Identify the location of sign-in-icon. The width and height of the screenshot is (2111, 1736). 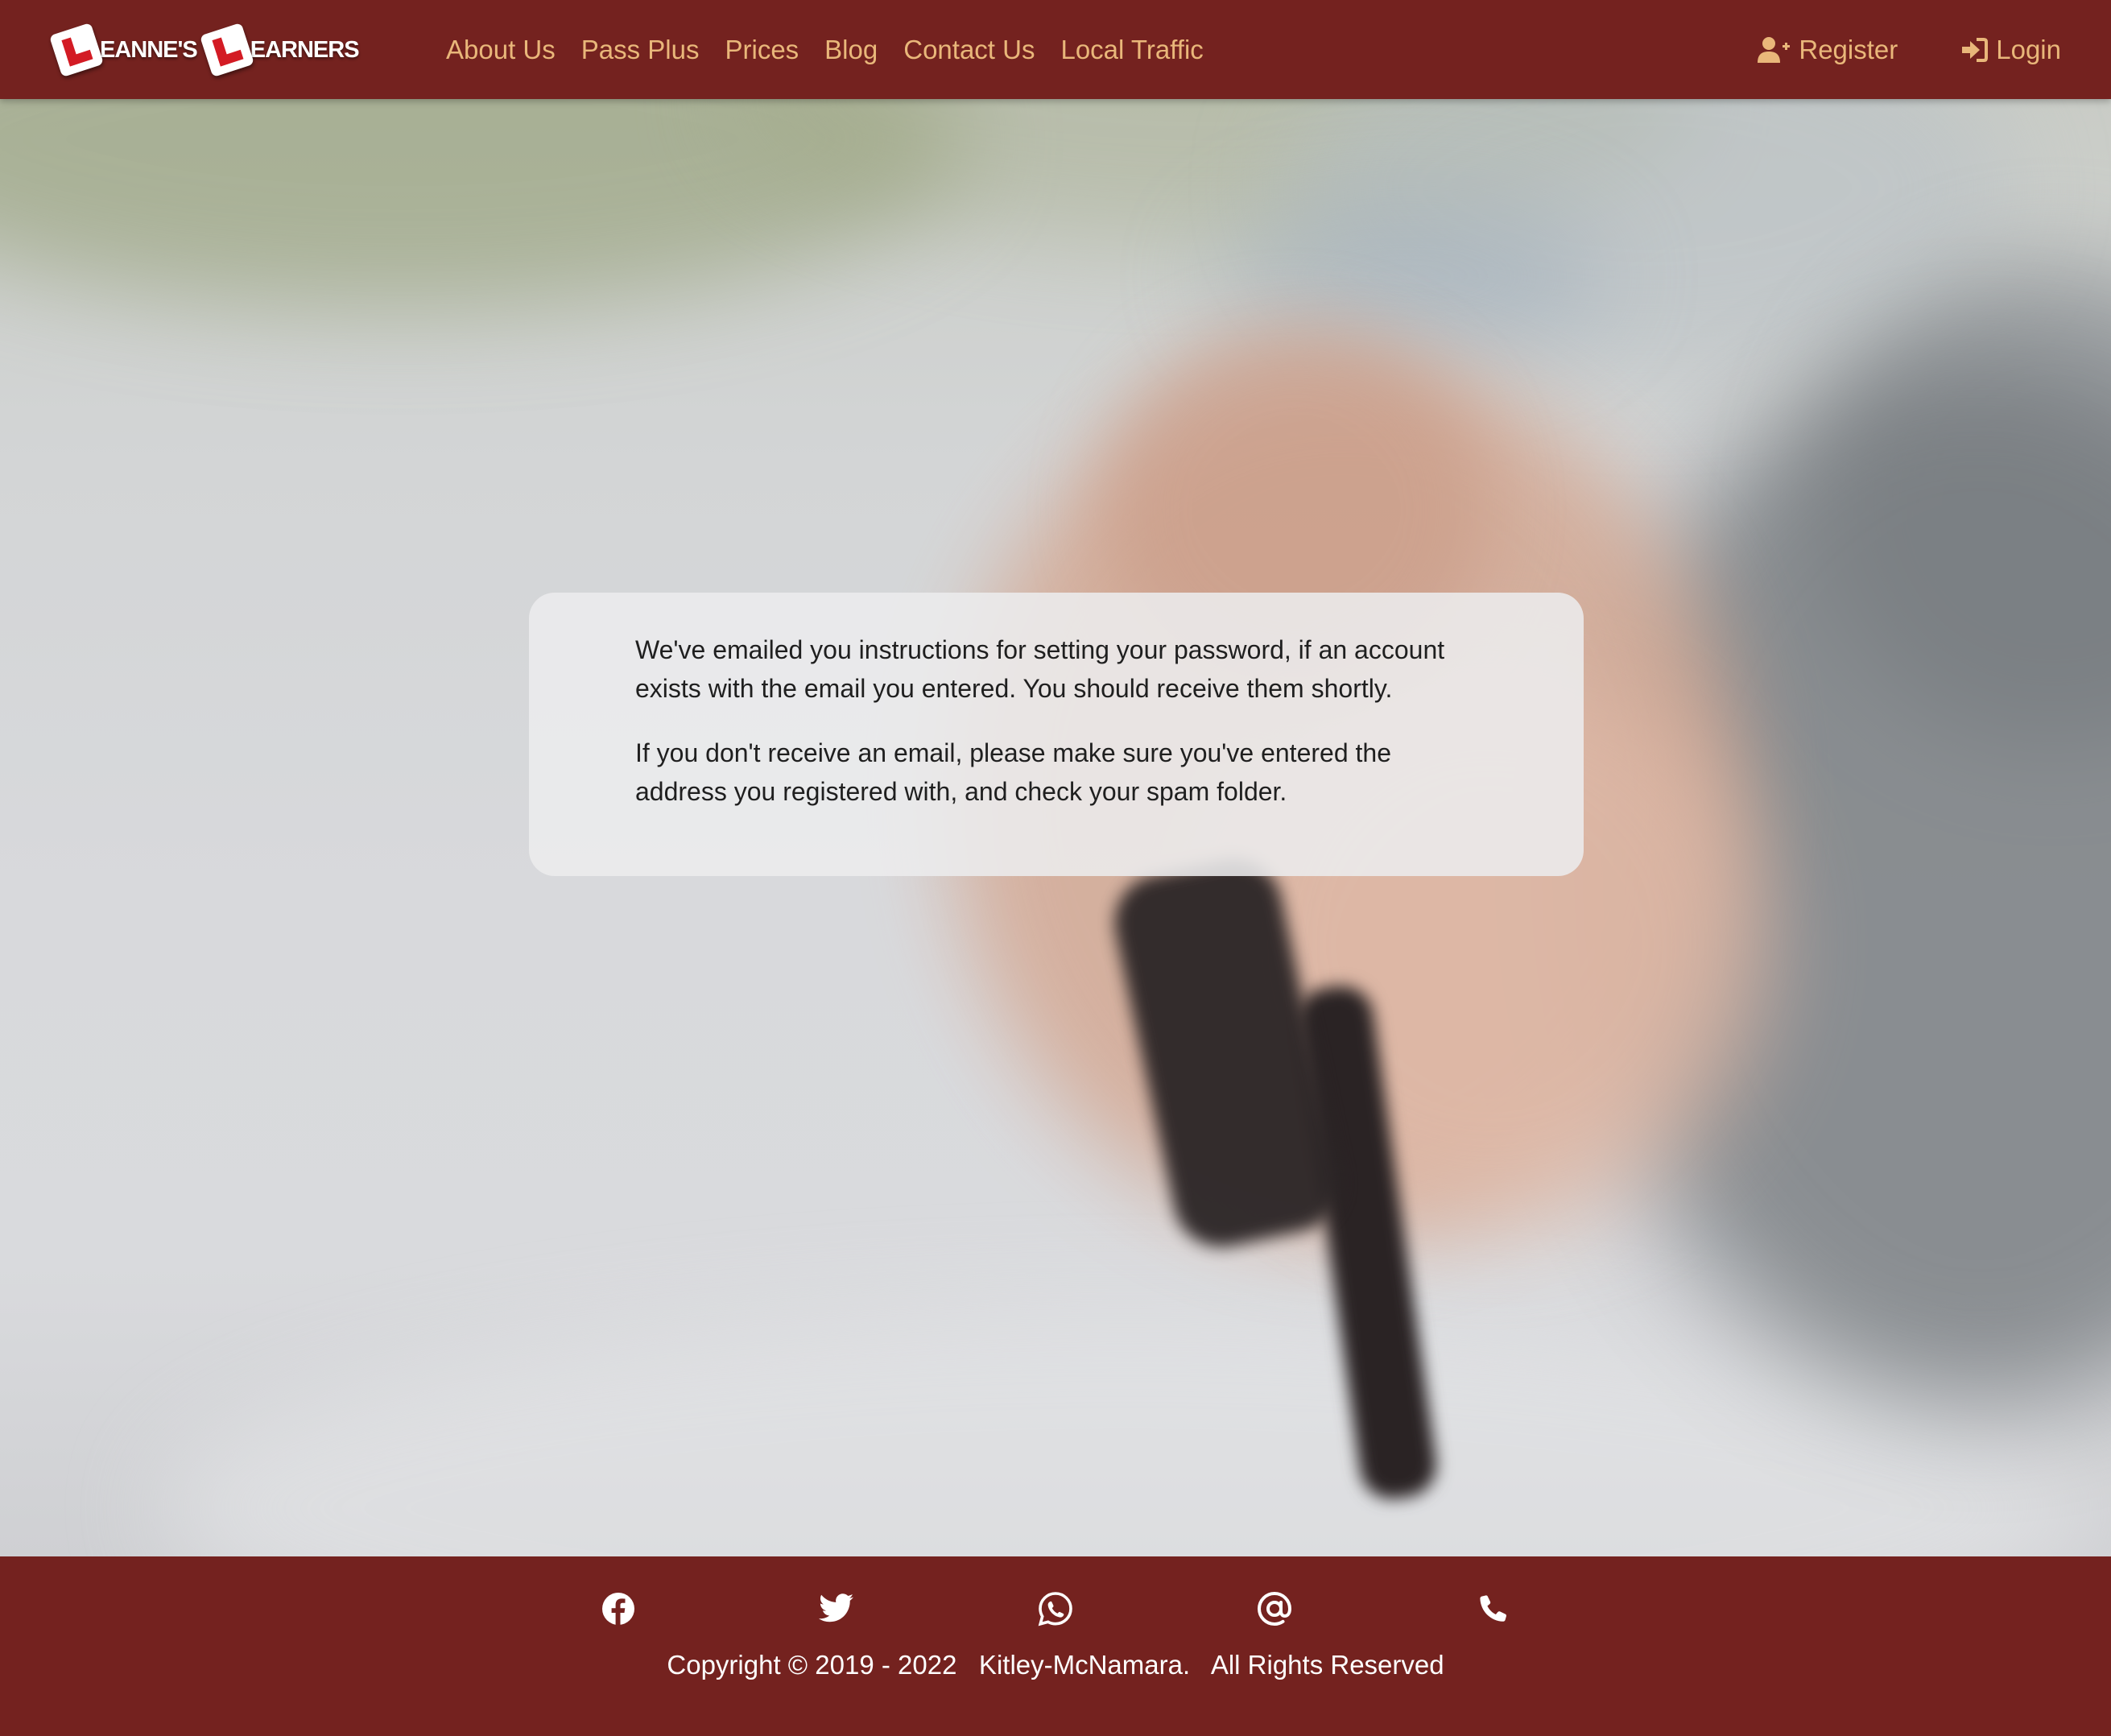
(1976, 49).